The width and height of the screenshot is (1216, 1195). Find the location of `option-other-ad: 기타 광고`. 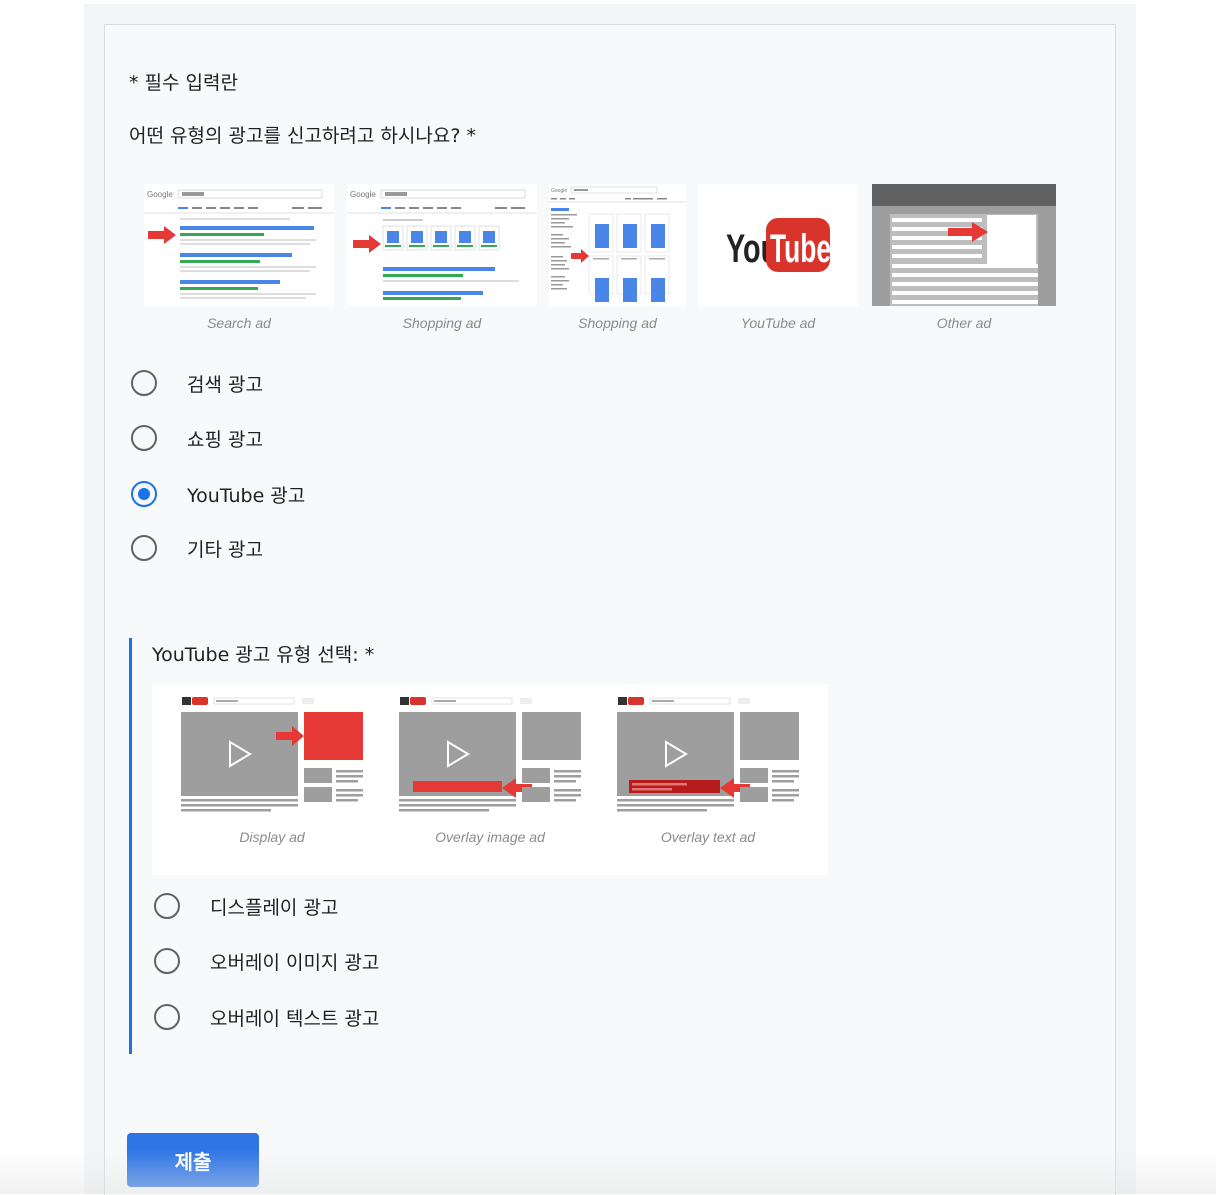

option-other-ad: 기타 광고 is located at coordinates (197, 548).